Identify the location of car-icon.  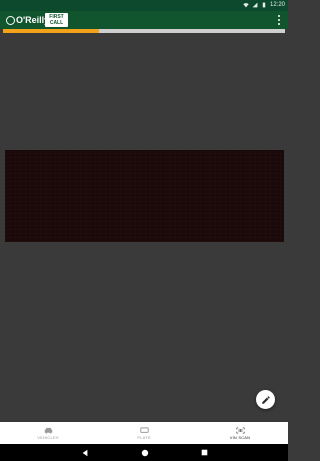
(48, 430).